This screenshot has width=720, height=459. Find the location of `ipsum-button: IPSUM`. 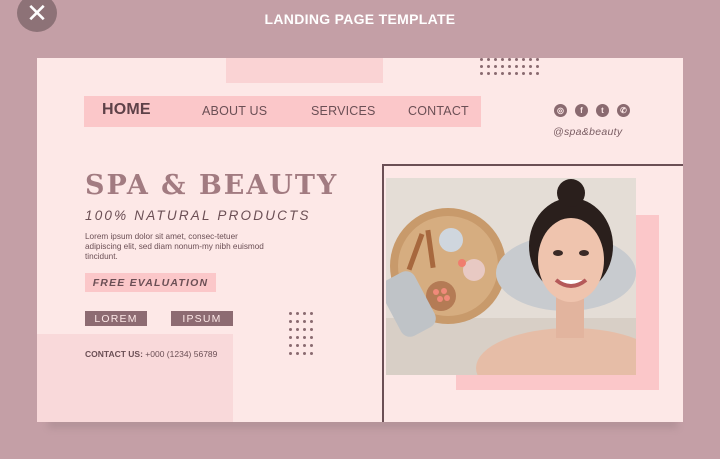

ipsum-button: IPSUM is located at coordinates (202, 318).